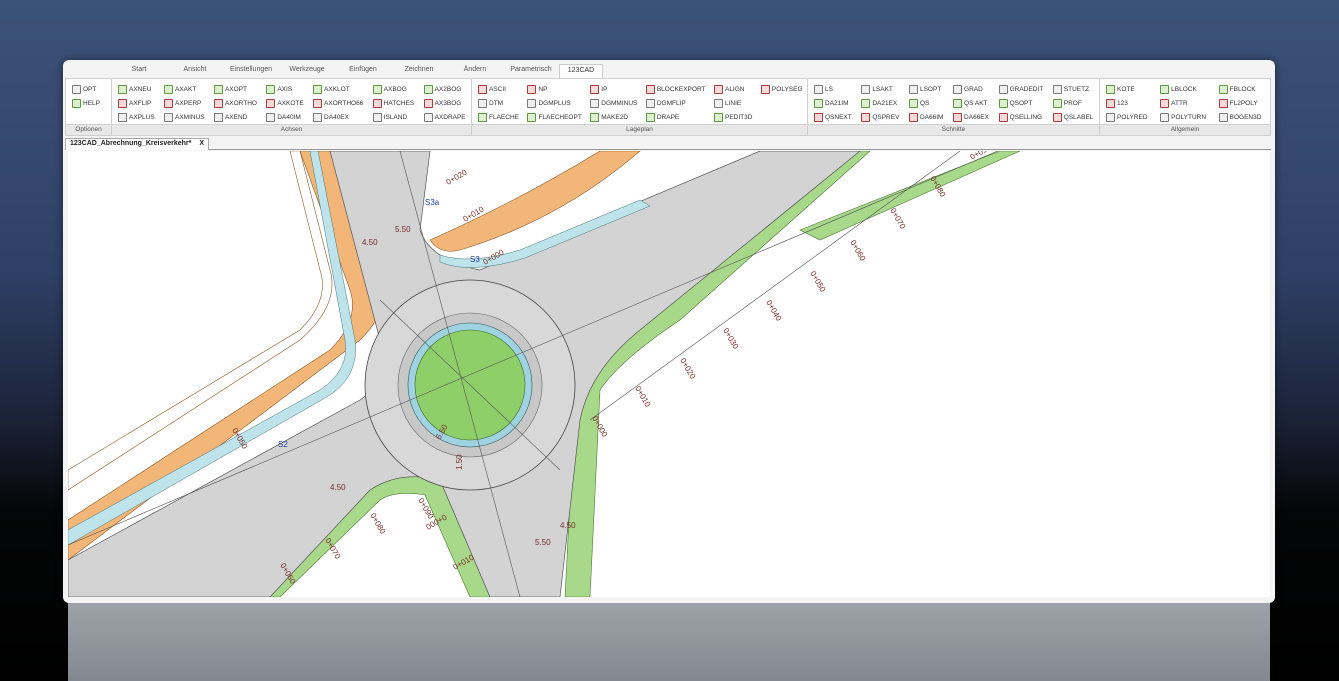 The image size is (1339, 681). What do you see at coordinates (554, 89) in the screenshot?
I see `ribbon-button-np: NP` at bounding box center [554, 89].